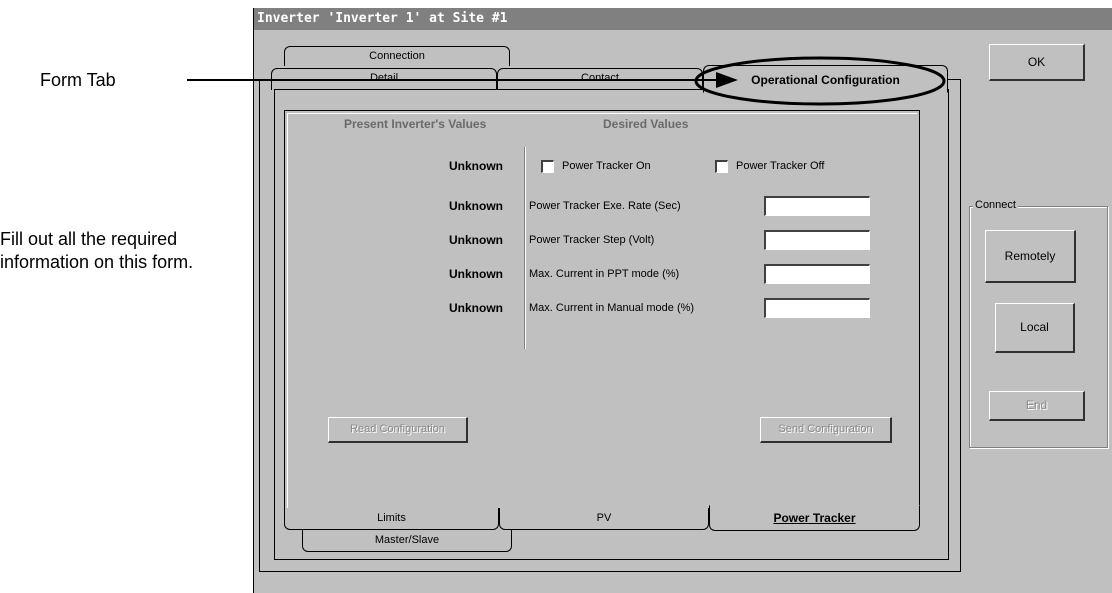 The image size is (1112, 593). I want to click on annotation-arrow-overlay, so click(566, 81).